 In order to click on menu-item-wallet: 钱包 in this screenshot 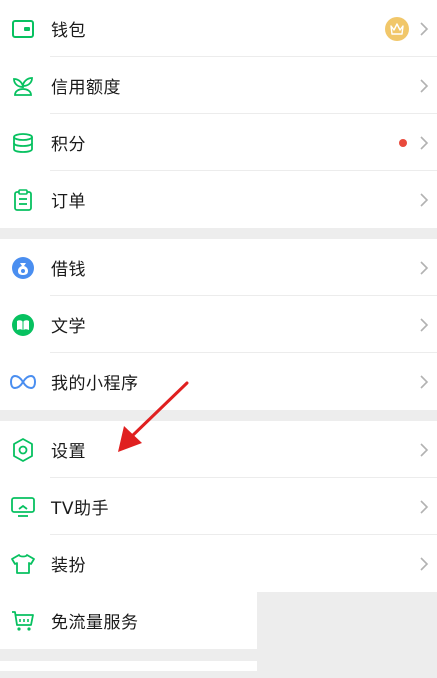, I will do `click(218, 28)`.